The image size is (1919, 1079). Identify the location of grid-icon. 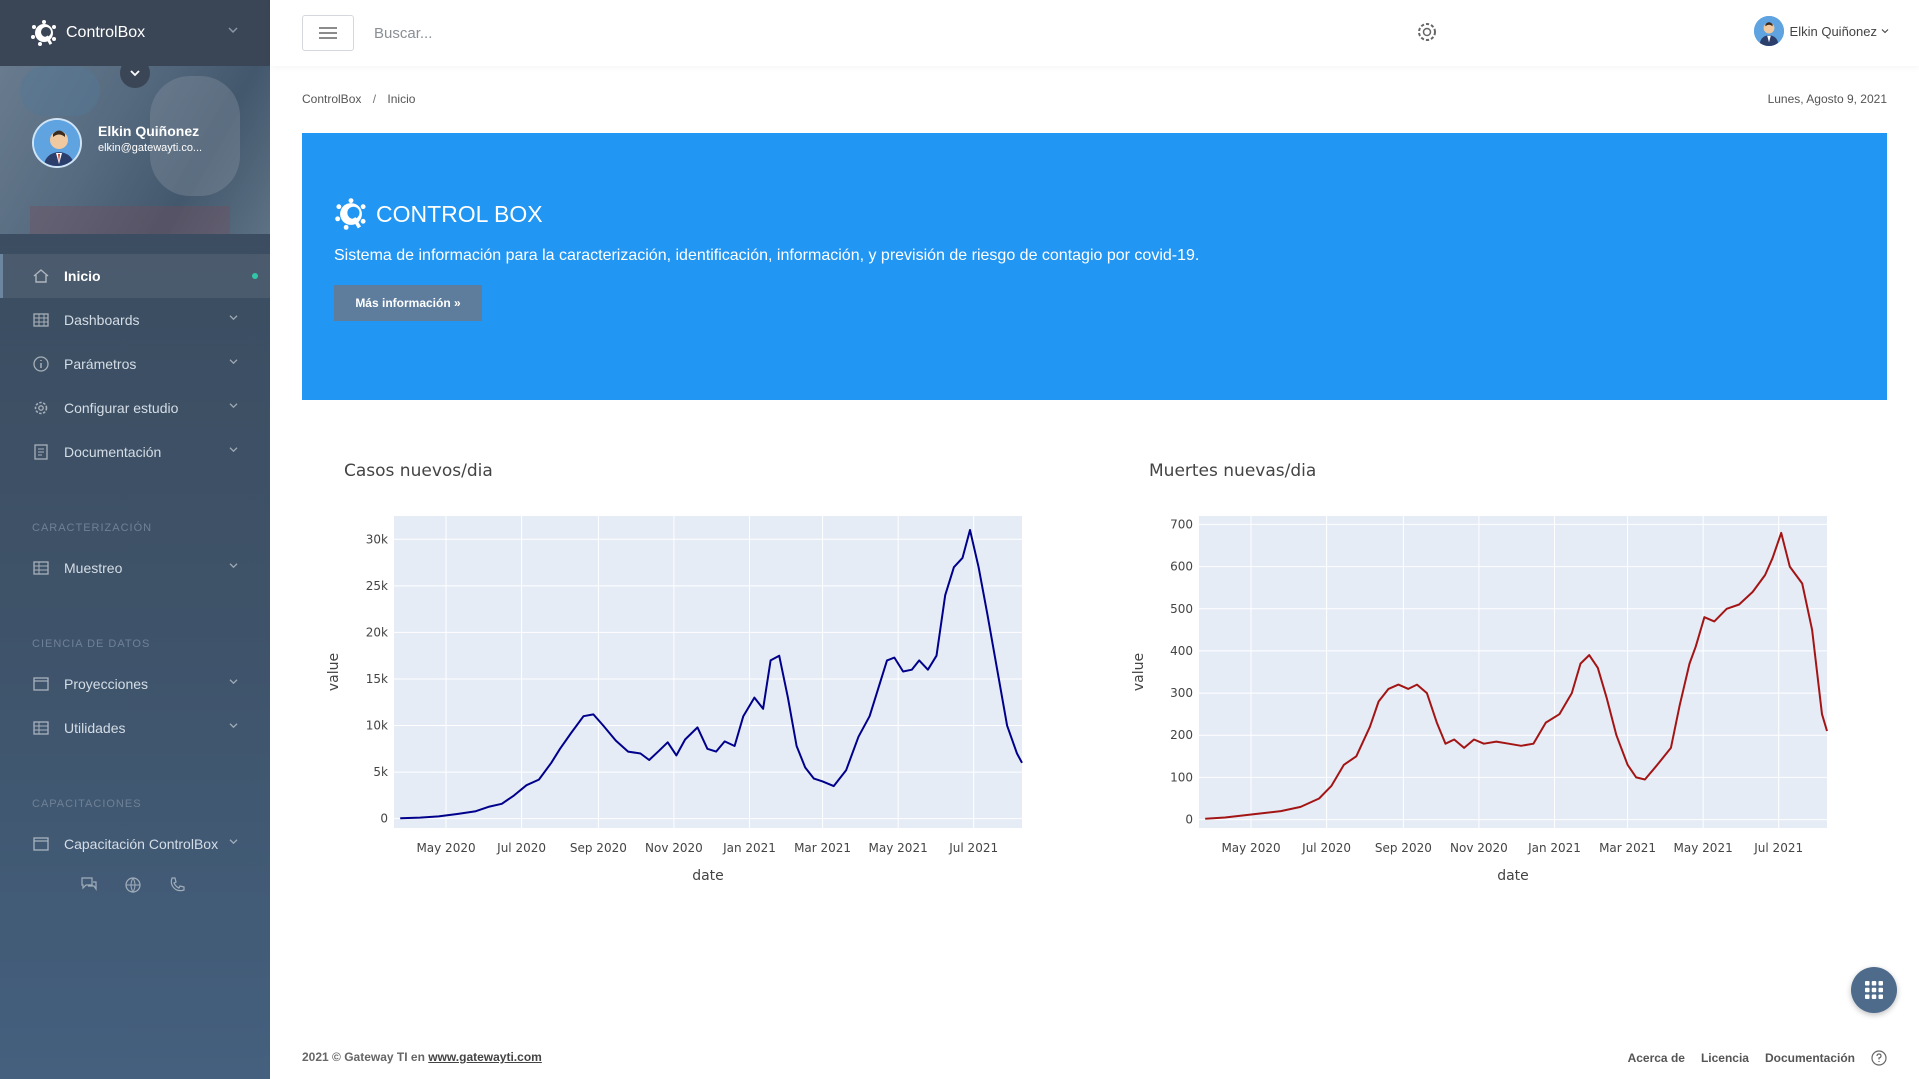
(41, 320).